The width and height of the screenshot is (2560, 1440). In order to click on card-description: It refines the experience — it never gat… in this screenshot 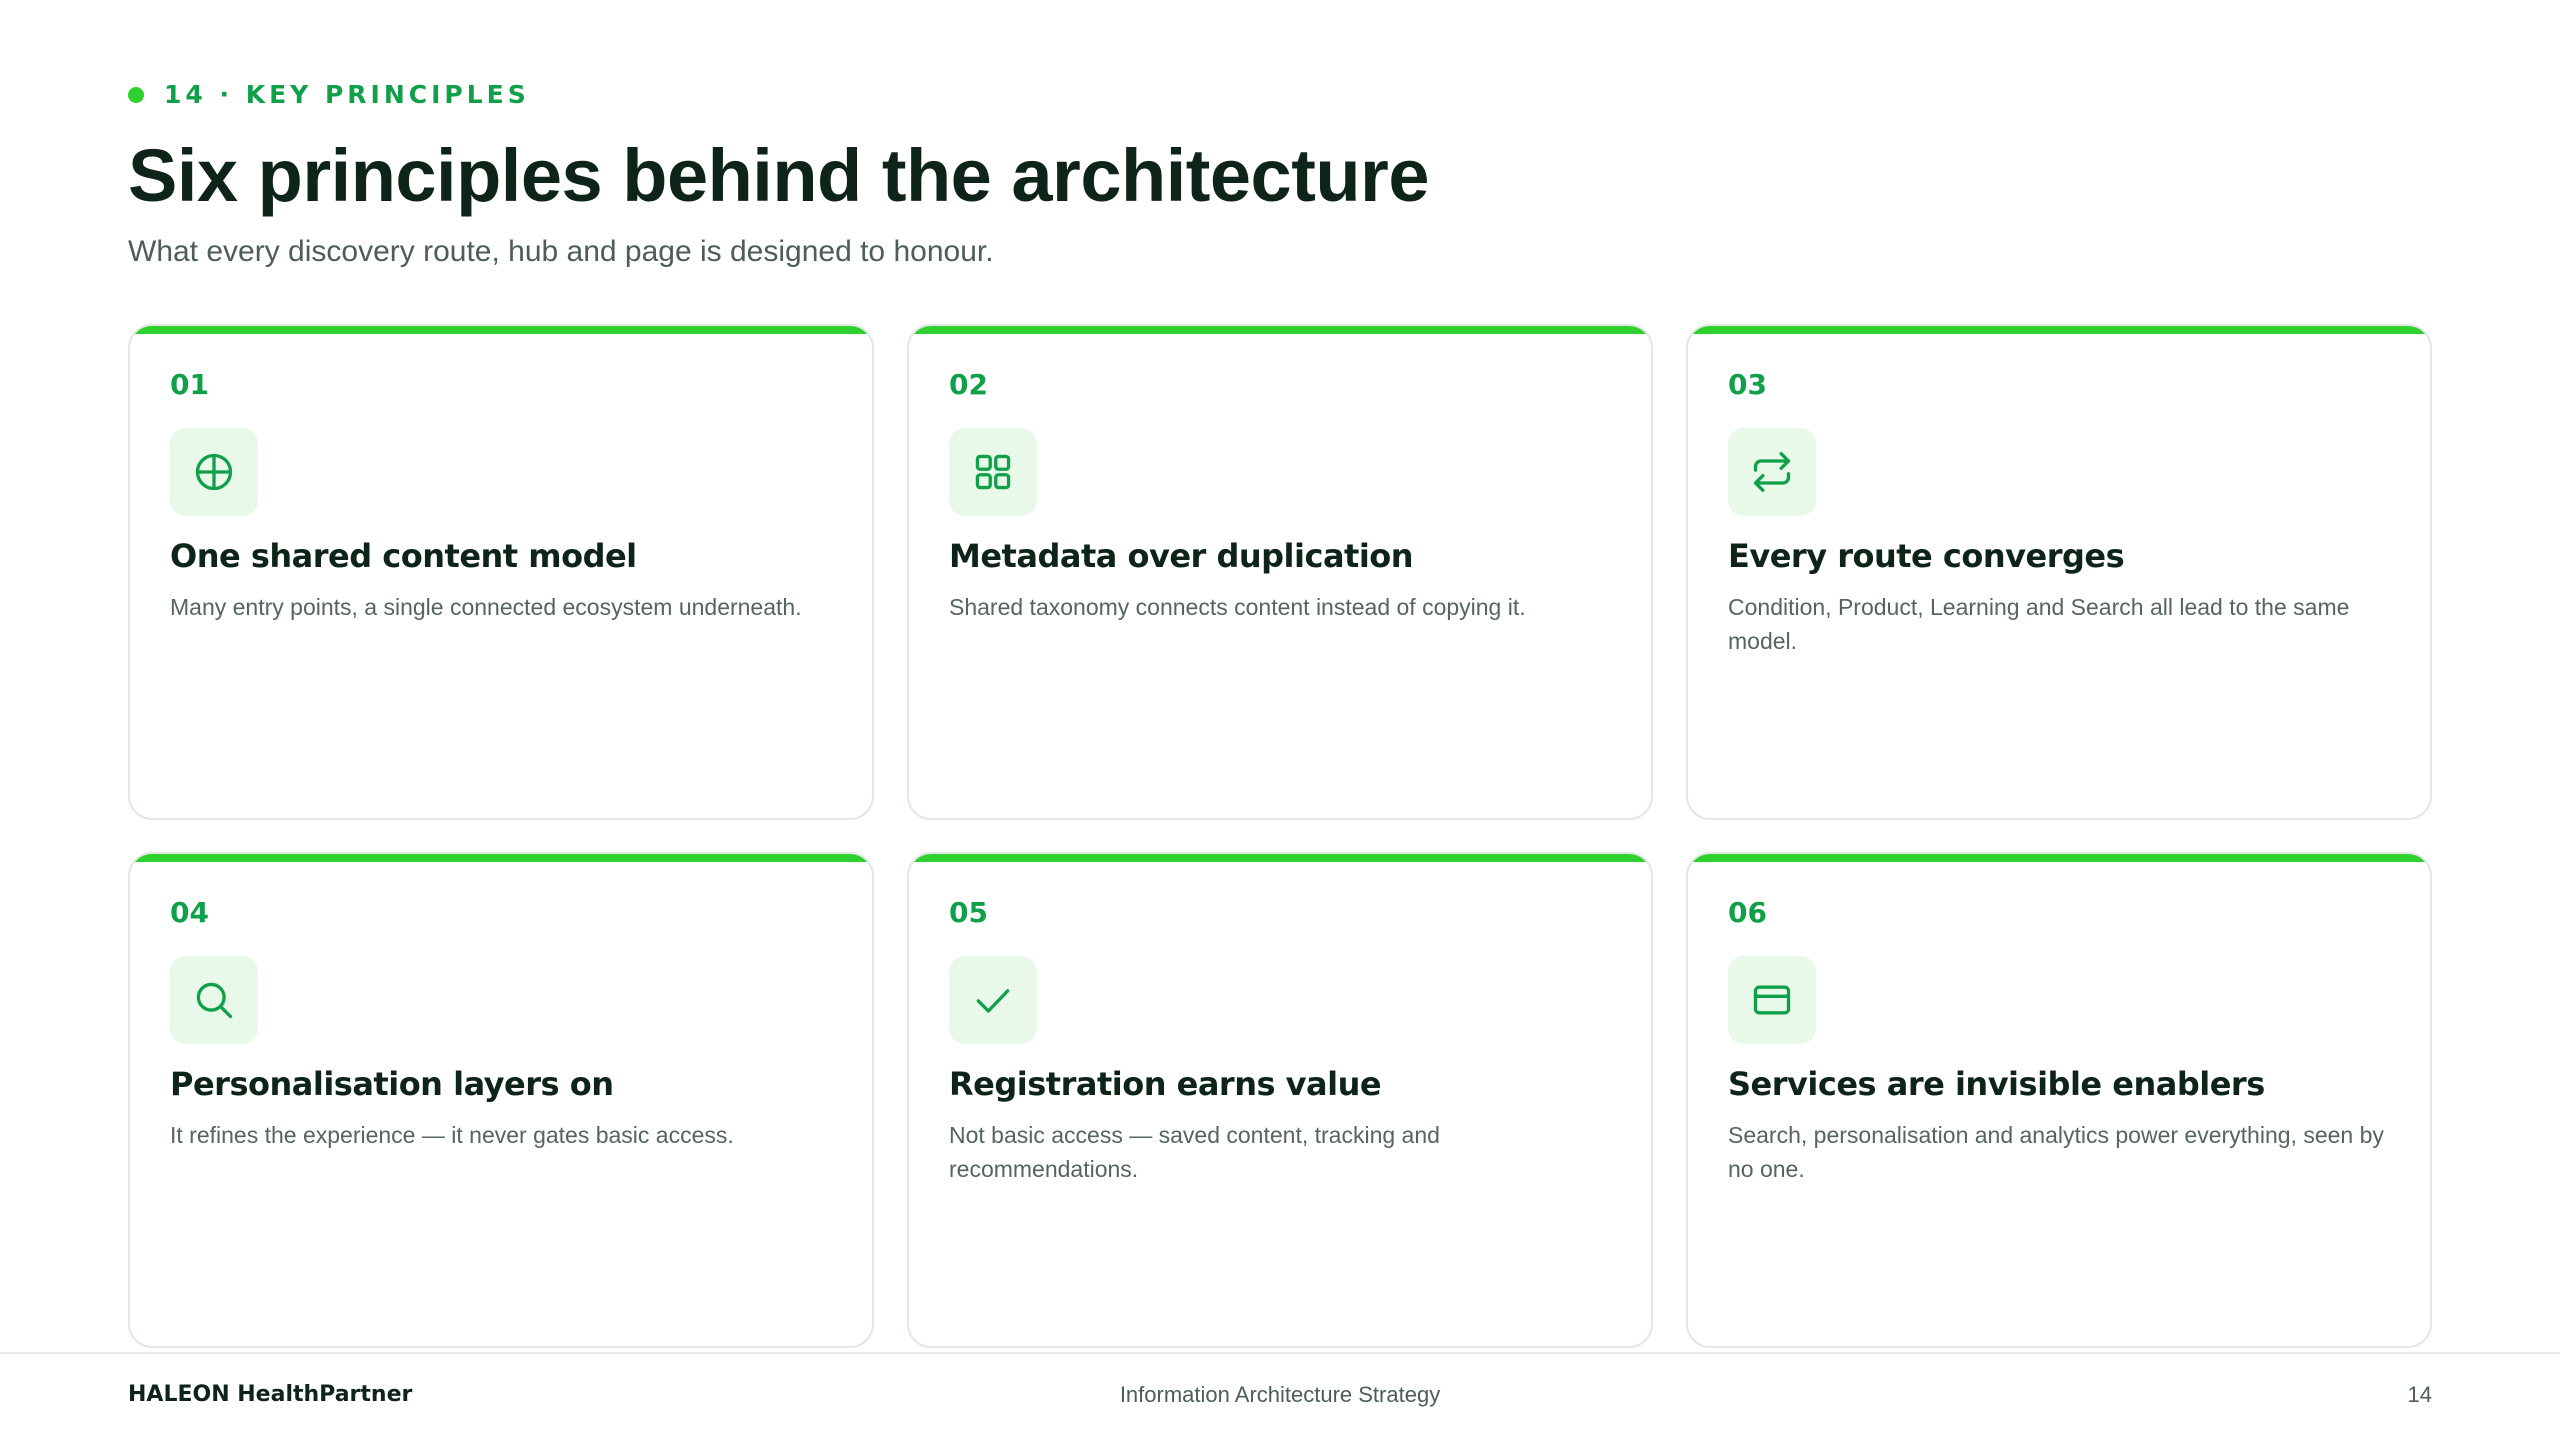, I will do `click(452, 1135)`.